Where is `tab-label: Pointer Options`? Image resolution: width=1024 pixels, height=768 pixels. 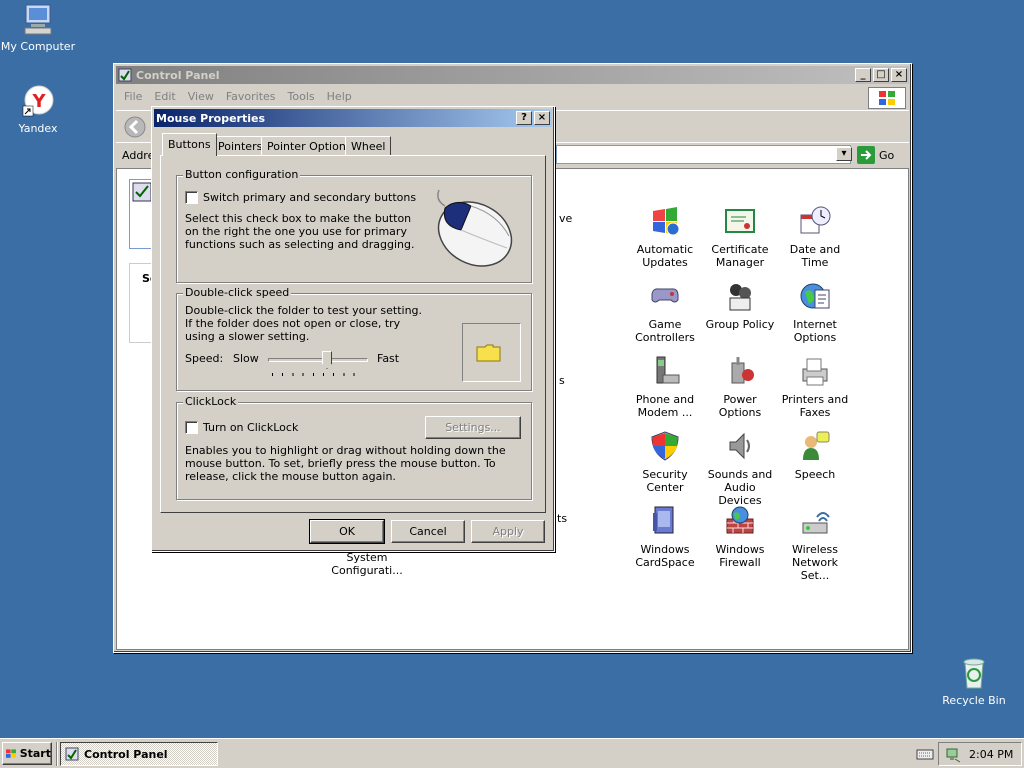
tab-label: Pointer Options is located at coordinates (309, 146).